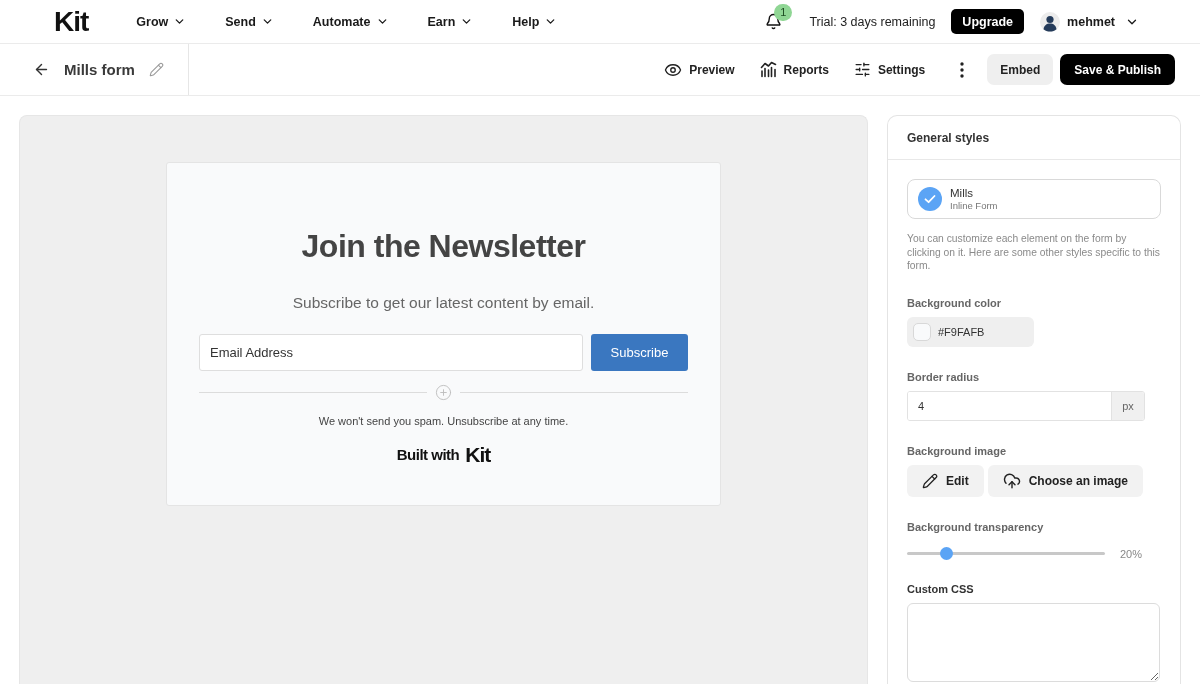  I want to click on publish-button: Save & Publish, so click(1117, 69).